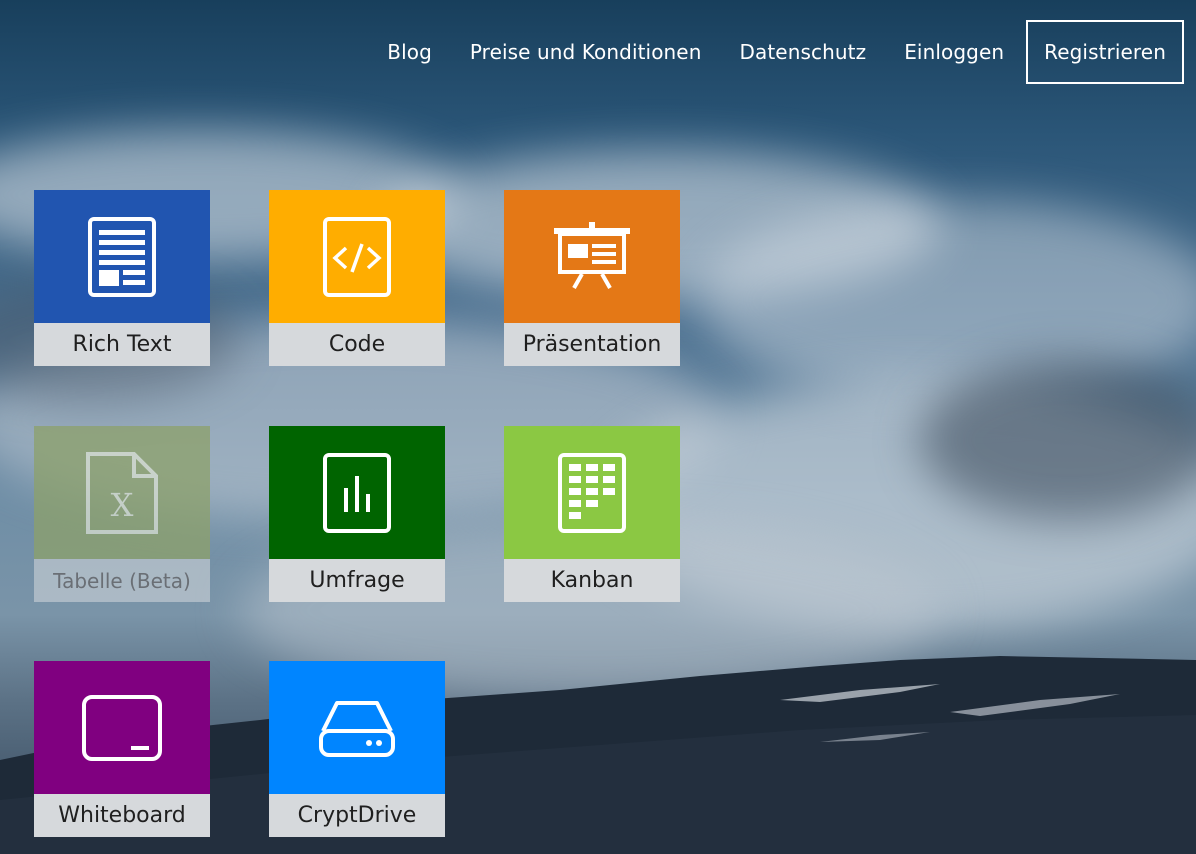 The height and width of the screenshot is (854, 1196). Describe the element at coordinates (357, 580) in the screenshot. I see `app-tile-label: Umfrage` at that location.